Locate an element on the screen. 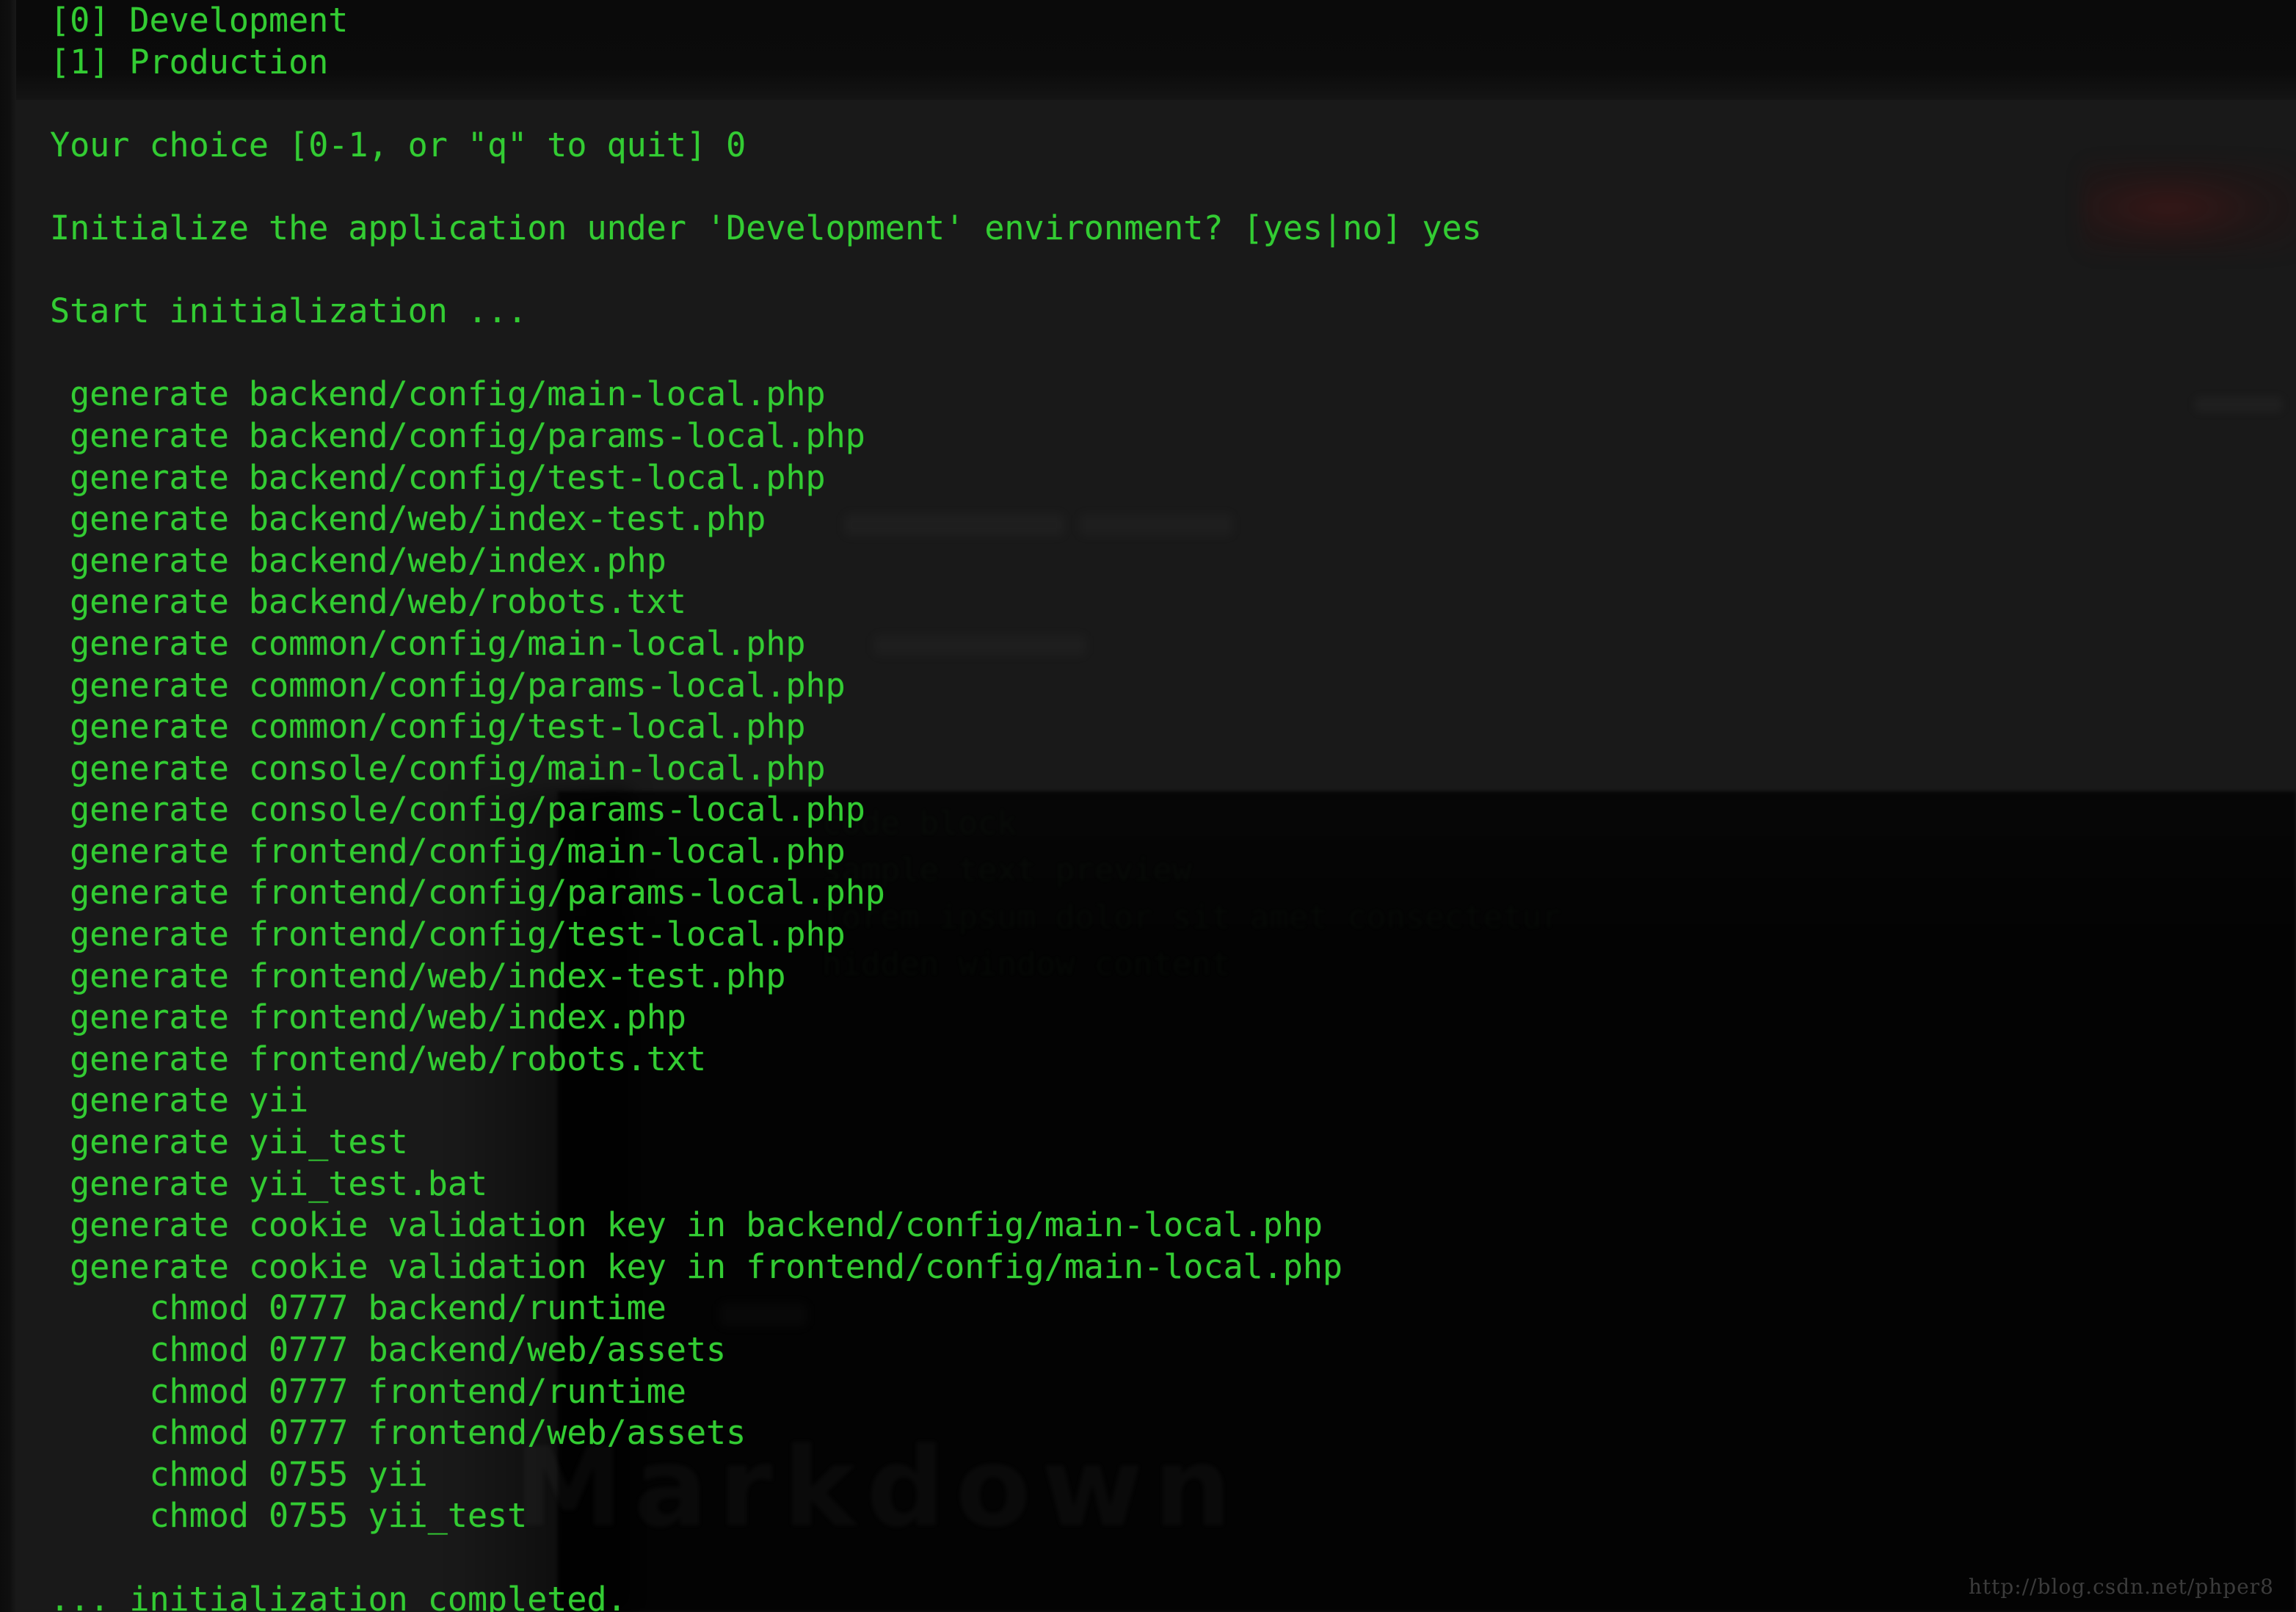 This screenshot has height=1612, width=2296. terminal-line: [0] Development is located at coordinates (199, 20).